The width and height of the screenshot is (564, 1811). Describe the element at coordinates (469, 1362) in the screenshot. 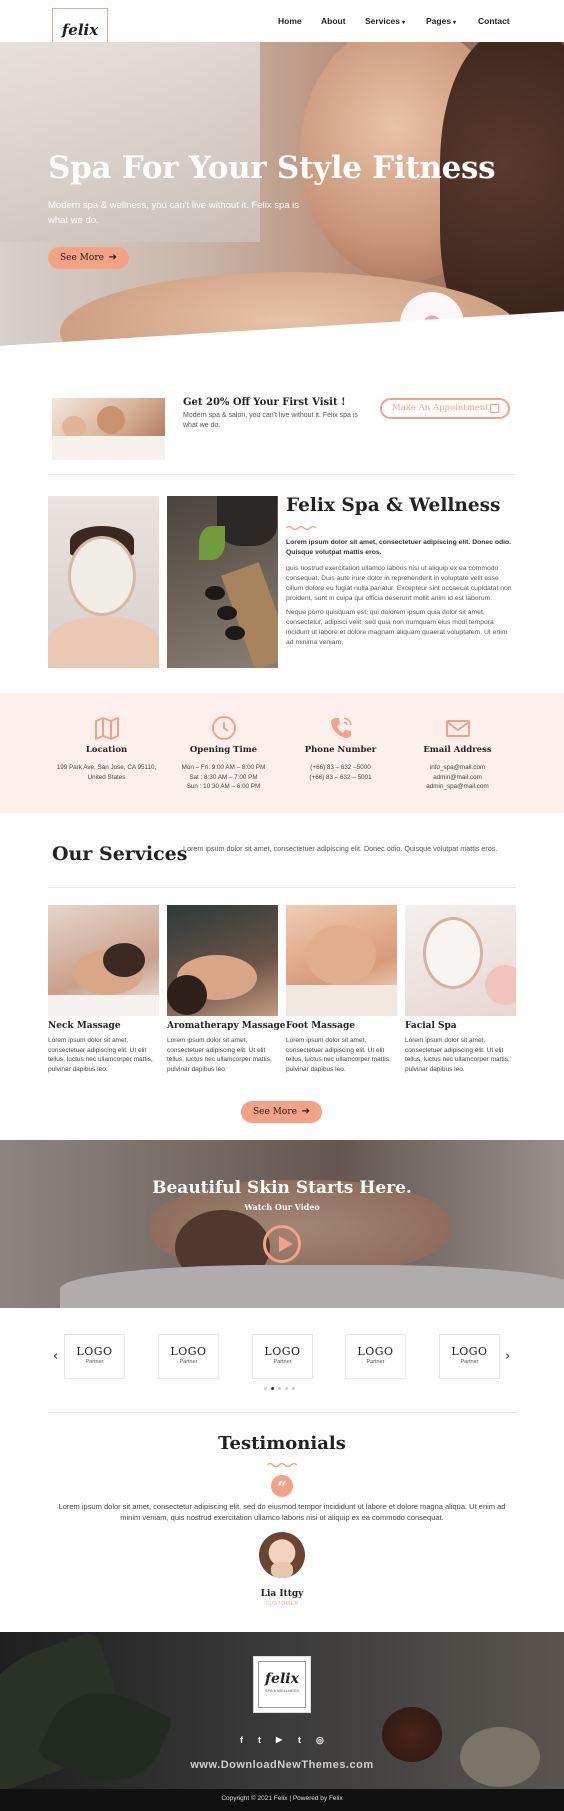

I see `partner-label: Partner` at that location.